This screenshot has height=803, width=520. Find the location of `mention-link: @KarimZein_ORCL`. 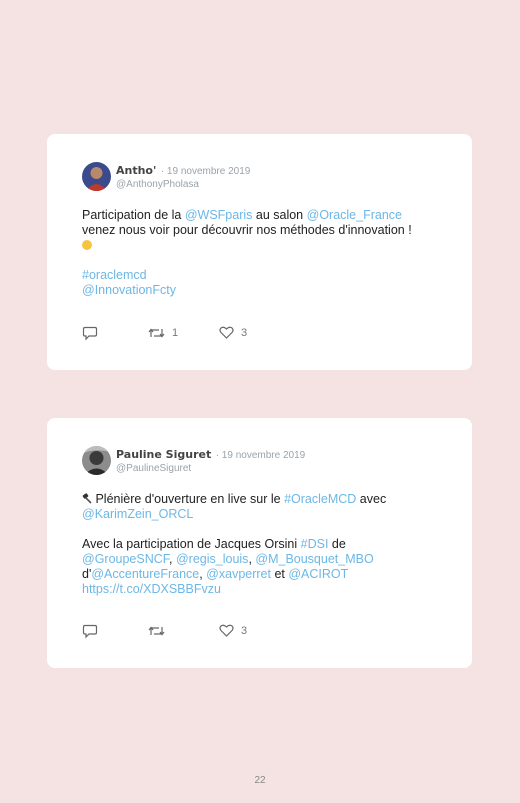

mention-link: @KarimZein_ORCL is located at coordinates (267, 514).